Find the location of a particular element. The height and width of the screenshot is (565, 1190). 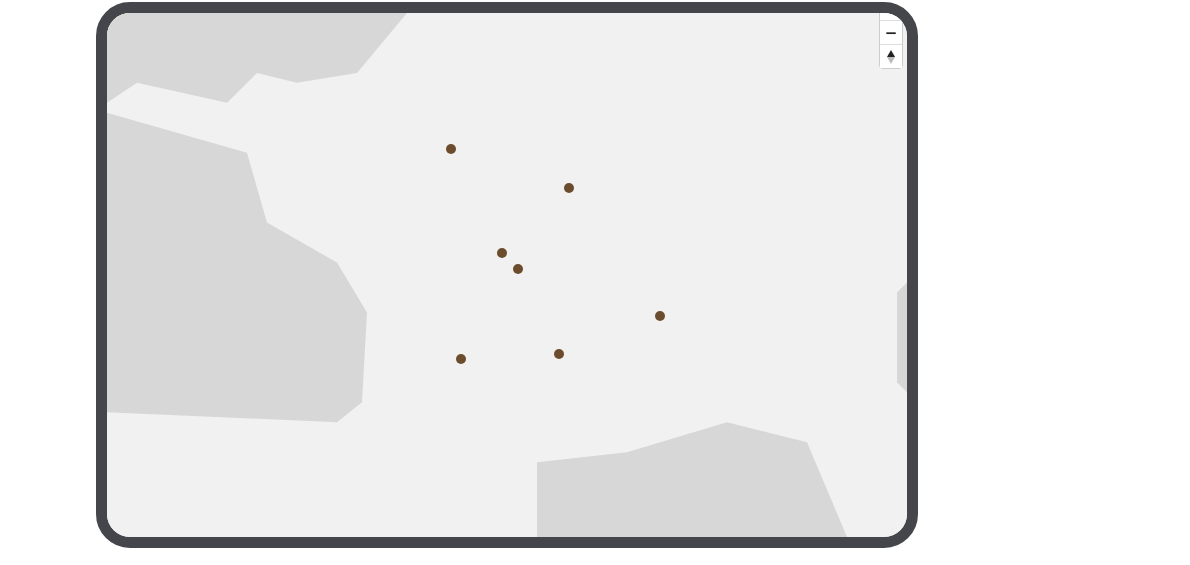

compass-button is located at coordinates (891, 56).